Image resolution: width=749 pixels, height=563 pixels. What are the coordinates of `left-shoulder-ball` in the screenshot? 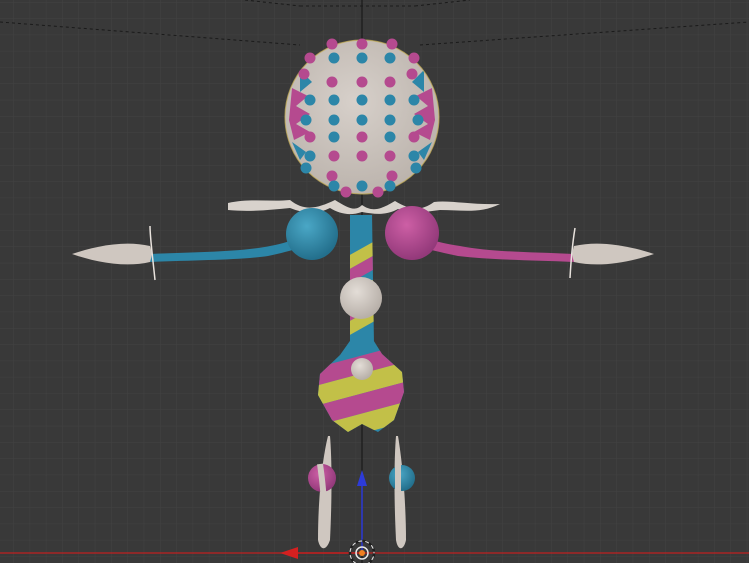 It's located at (312, 234).